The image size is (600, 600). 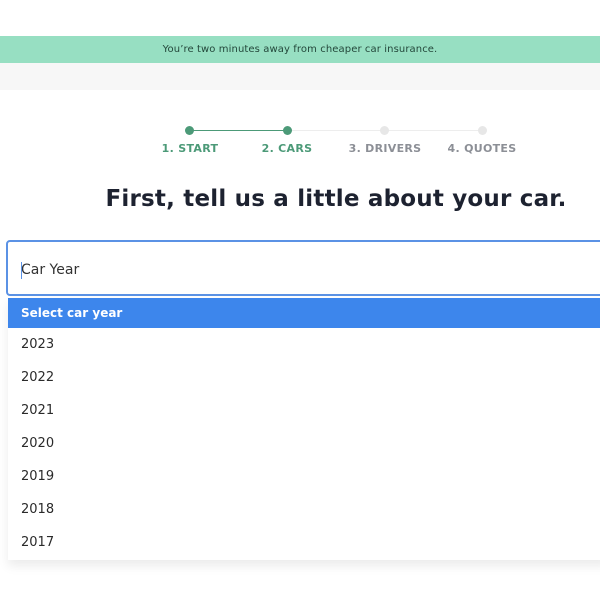 What do you see at coordinates (304, 542) in the screenshot?
I see `dropdown-option-2017: 2017` at bounding box center [304, 542].